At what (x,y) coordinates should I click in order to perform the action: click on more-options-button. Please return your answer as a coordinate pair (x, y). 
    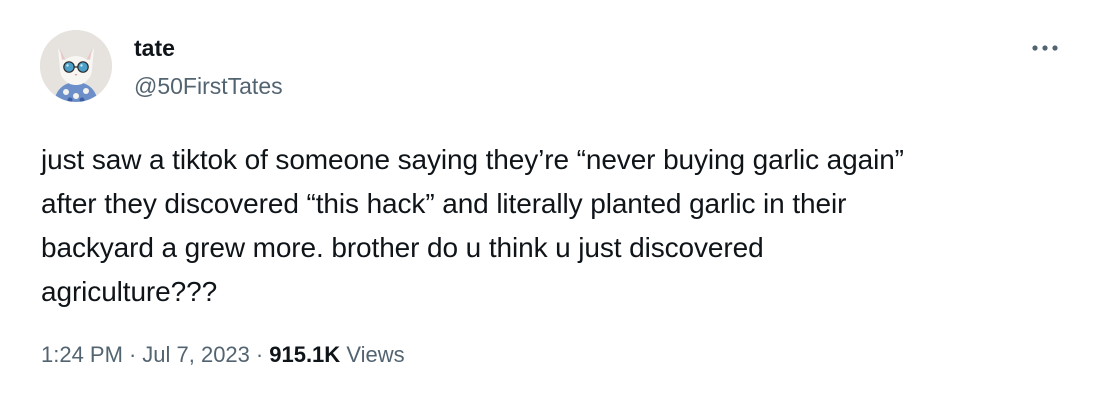
    Looking at the image, I should click on (1045, 48).